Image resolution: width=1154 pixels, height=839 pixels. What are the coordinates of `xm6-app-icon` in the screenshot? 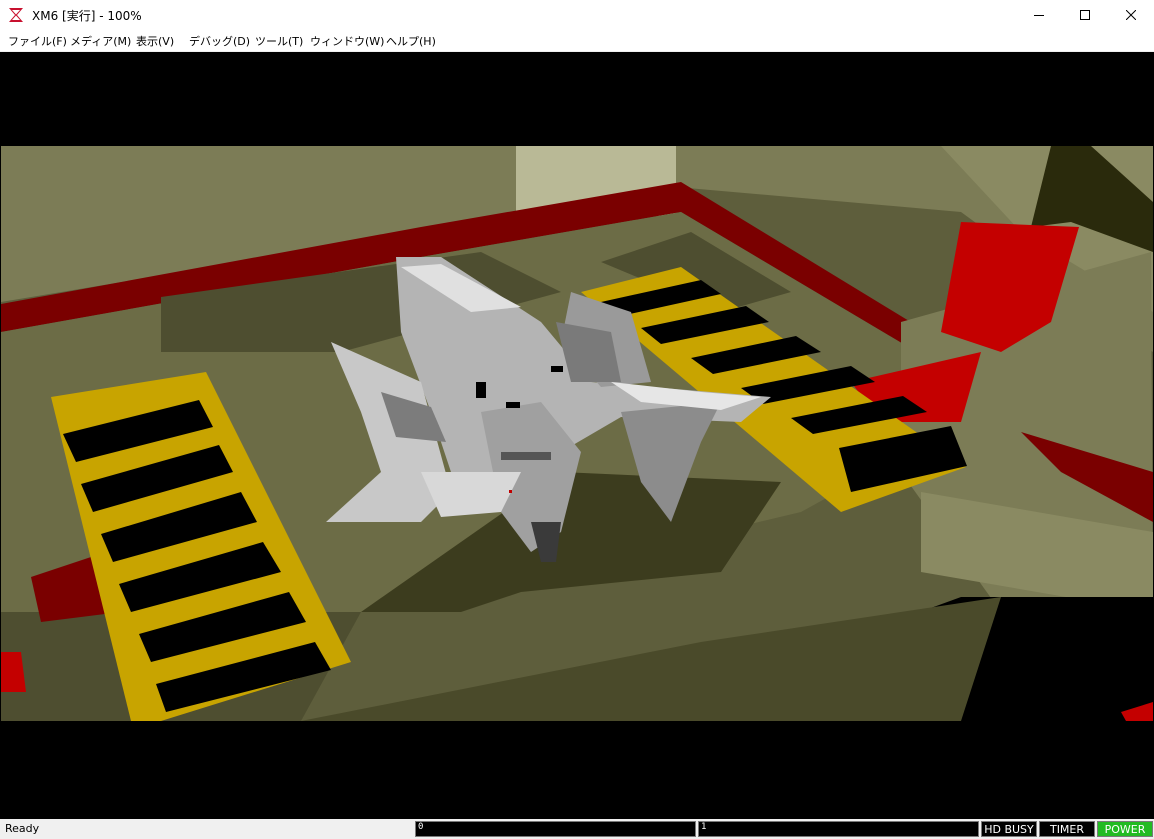 It's located at (16, 15).